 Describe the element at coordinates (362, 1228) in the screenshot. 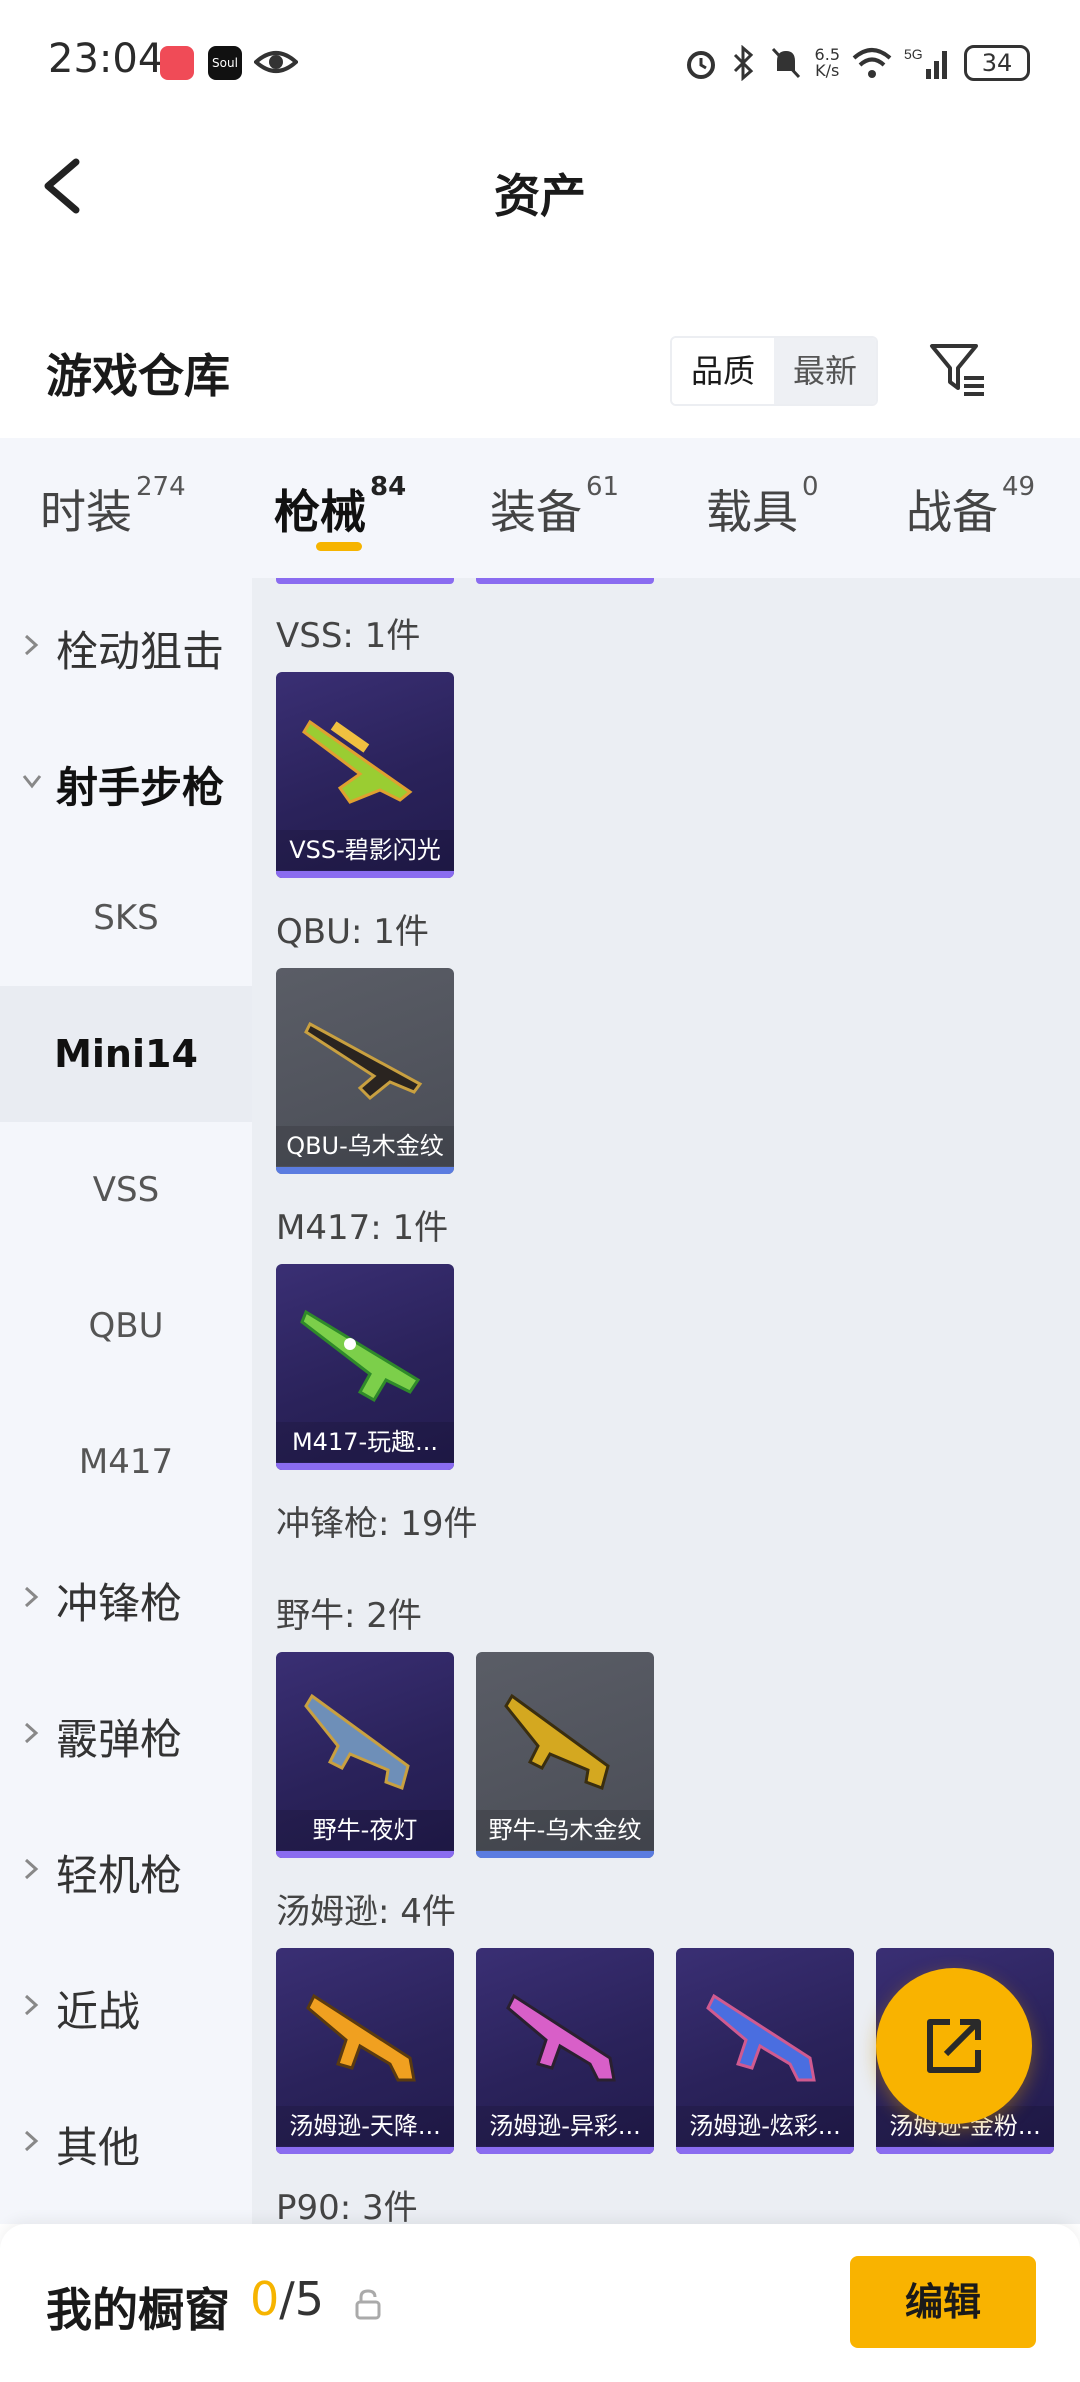

I see `group-label-m417: M417: 1件` at that location.